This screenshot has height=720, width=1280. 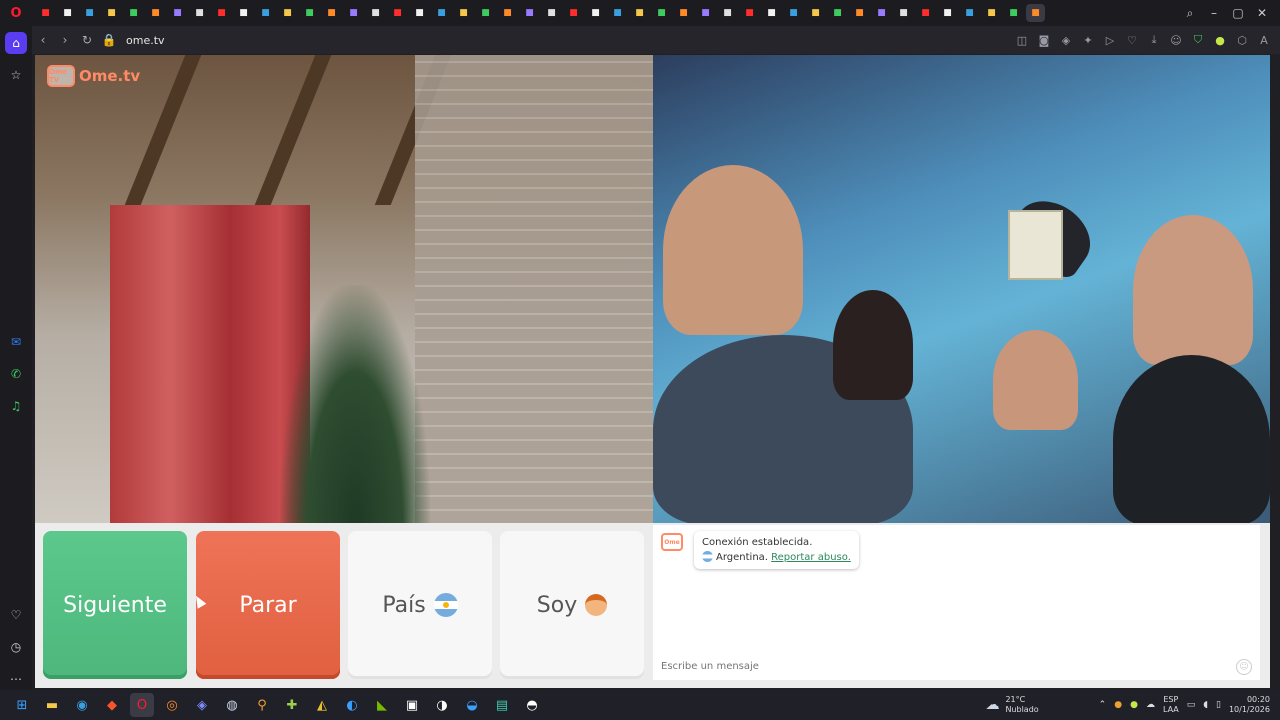 What do you see at coordinates (322, 705) in the screenshot?
I see `app-yellow-icon: ◭` at bounding box center [322, 705].